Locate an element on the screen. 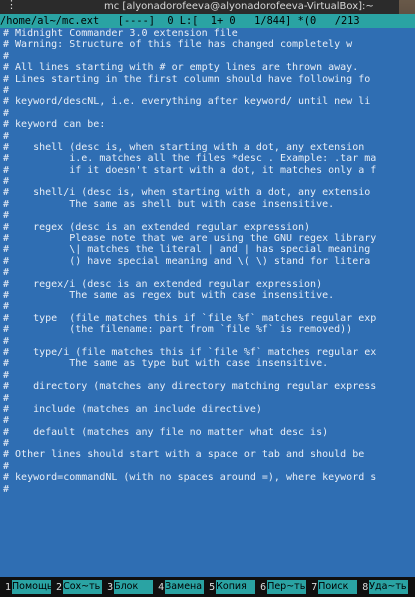 The image size is (415, 597). fkey-number: 4 is located at coordinates (161, 587).